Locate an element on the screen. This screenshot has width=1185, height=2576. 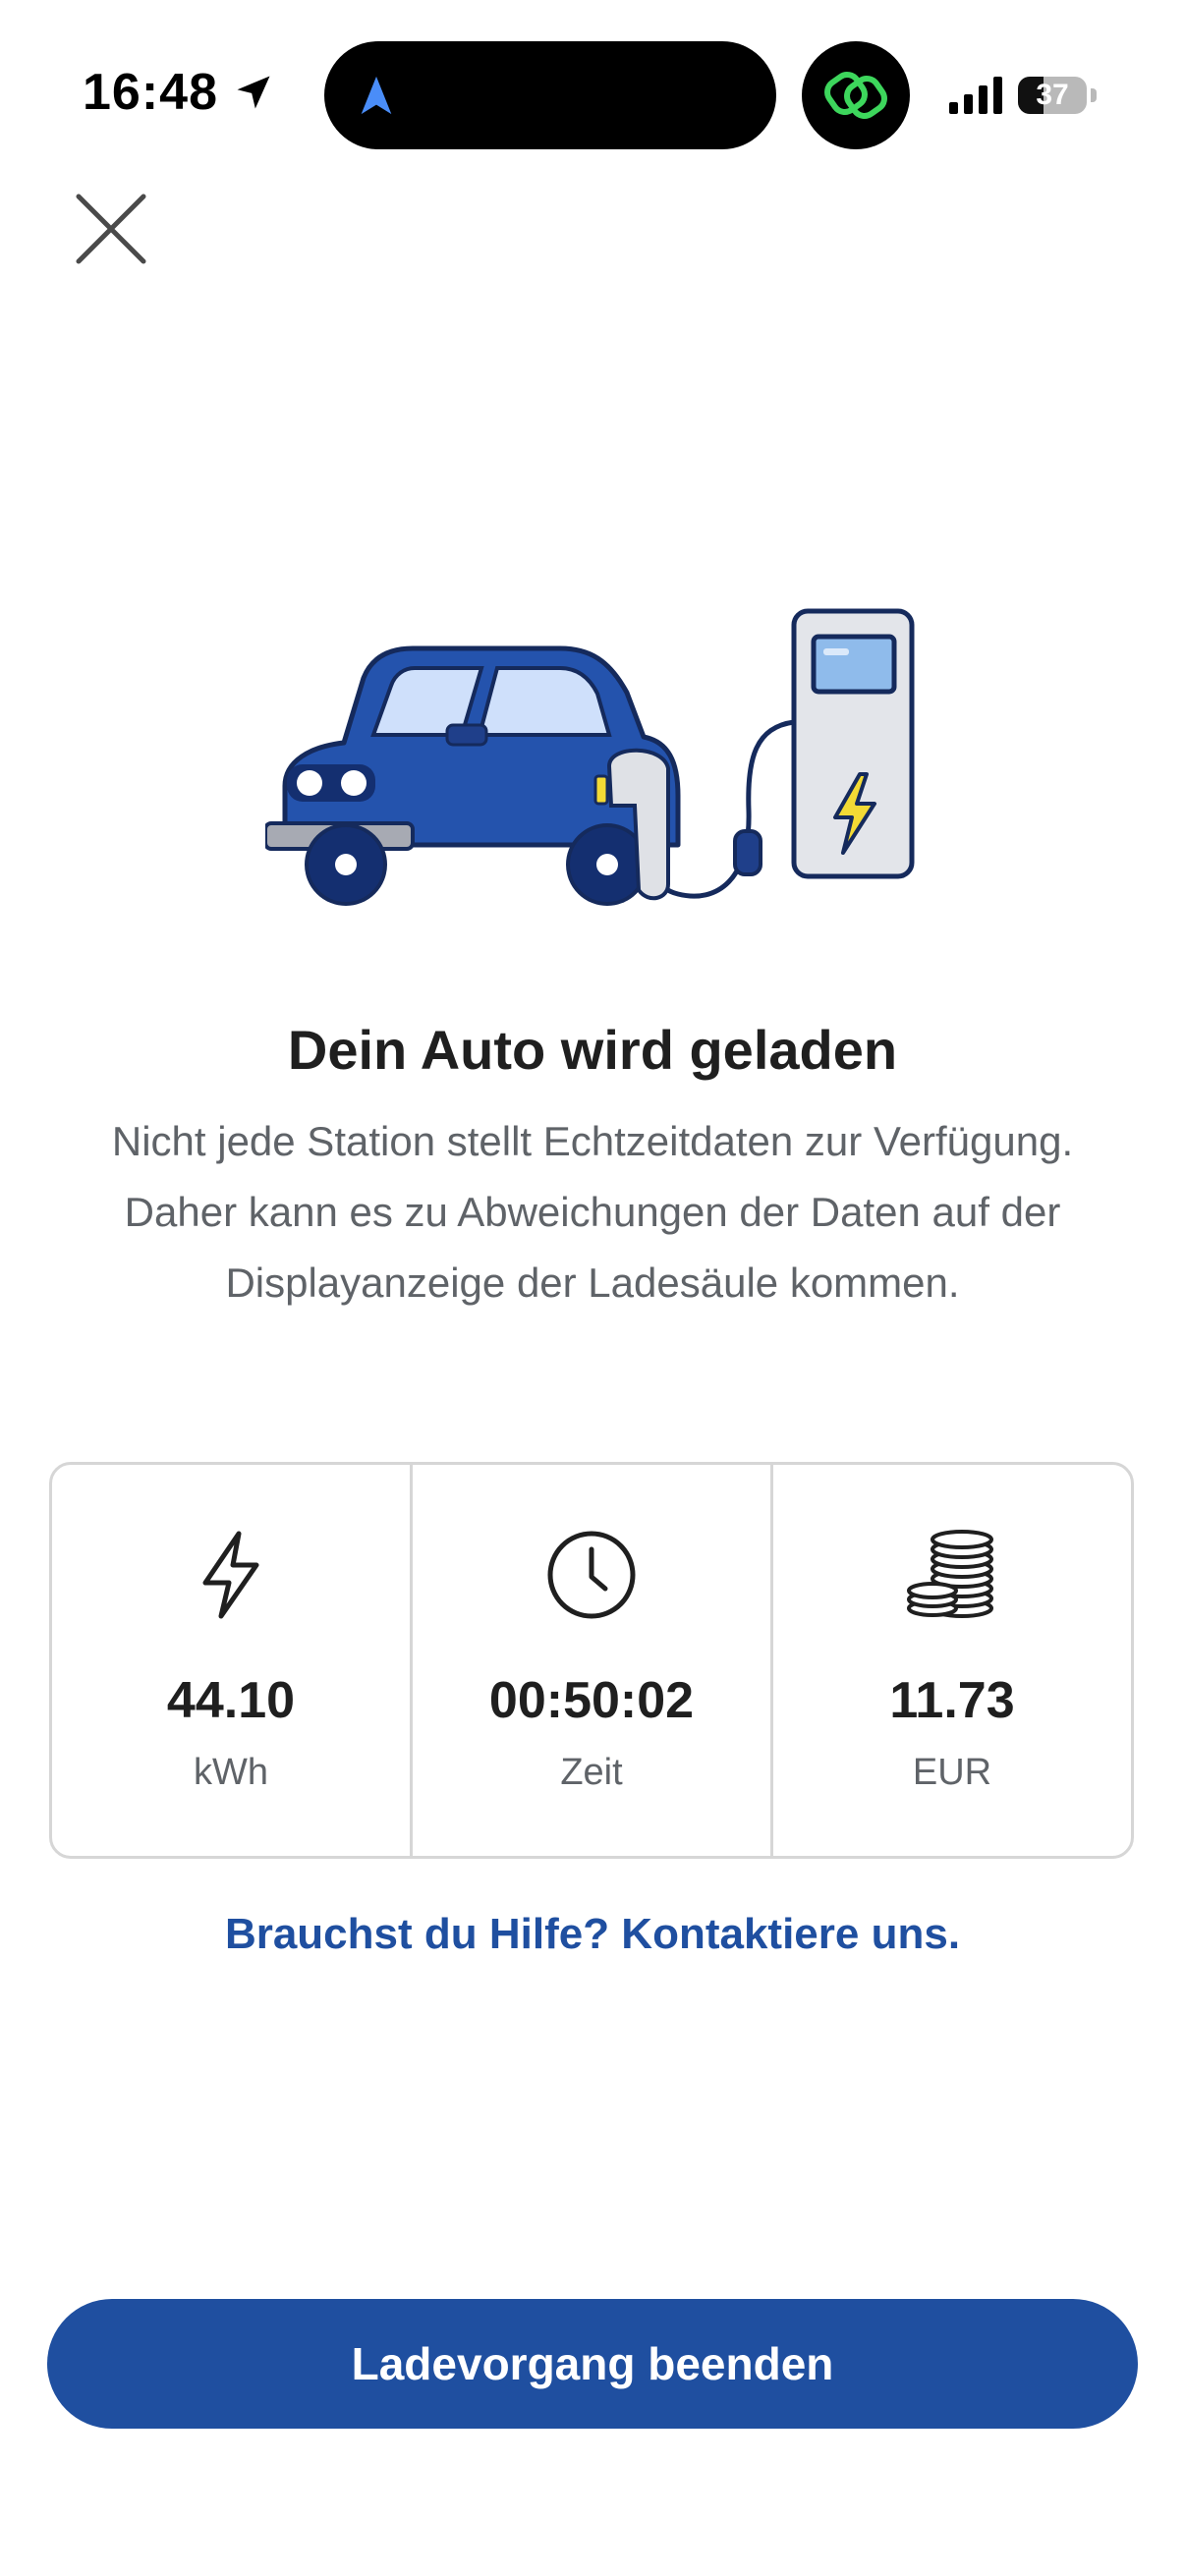
stat-time-unit: Zeit is located at coordinates (592, 1772).